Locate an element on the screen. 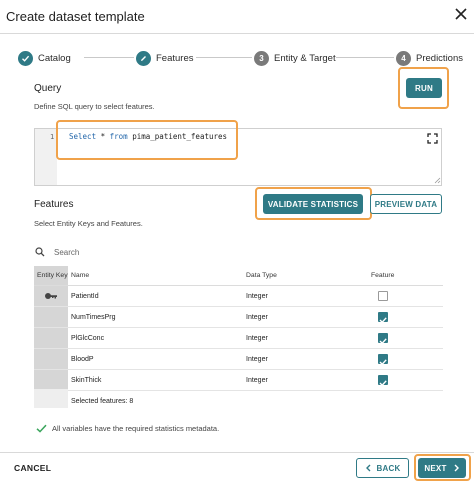 This screenshot has height=482, width=474. features-title: Features is located at coordinates (54, 204).